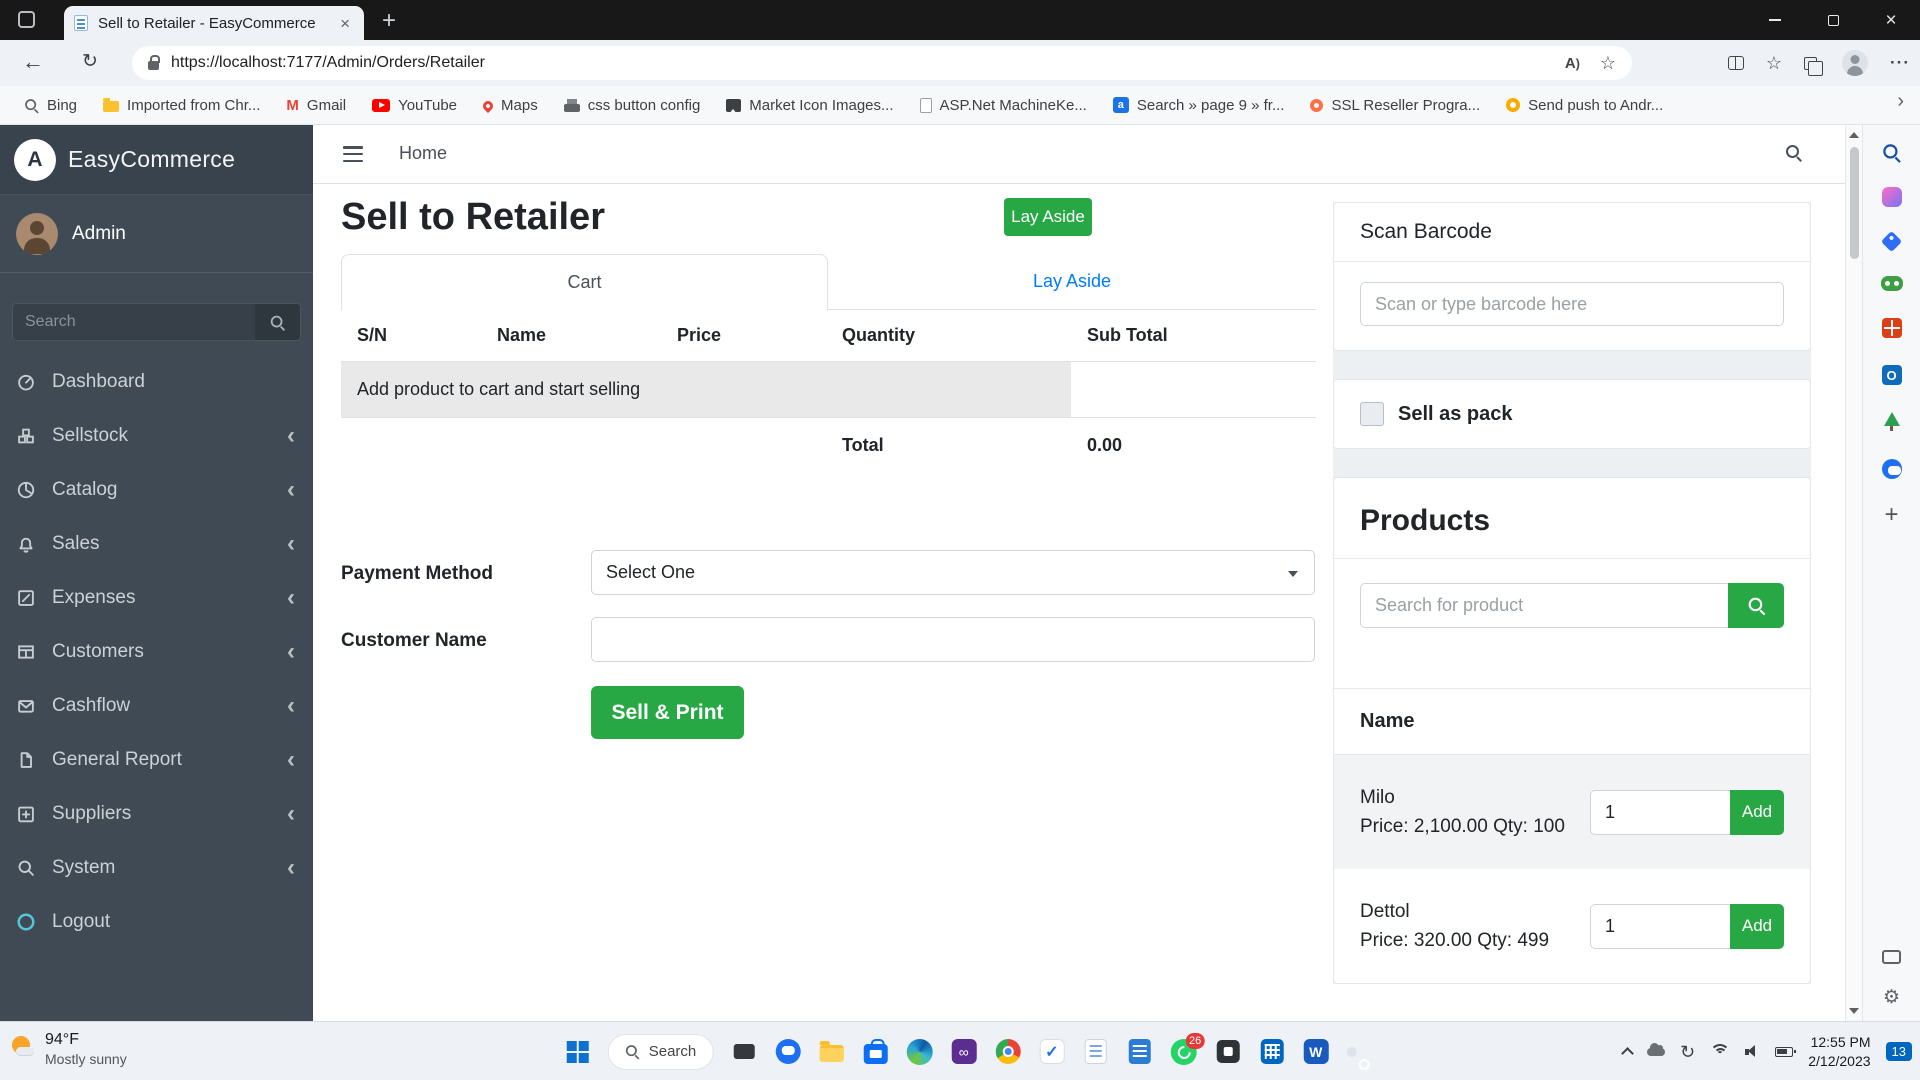  Describe the element at coordinates (1351, 1051) in the screenshot. I see `taskbar-app-active` at that location.